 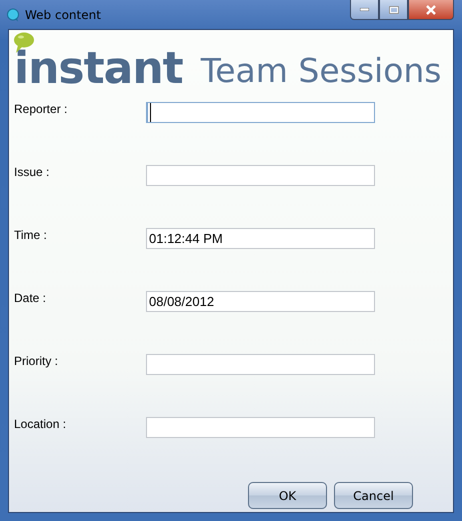 I want to click on field-label: Location :, so click(x=41, y=424).